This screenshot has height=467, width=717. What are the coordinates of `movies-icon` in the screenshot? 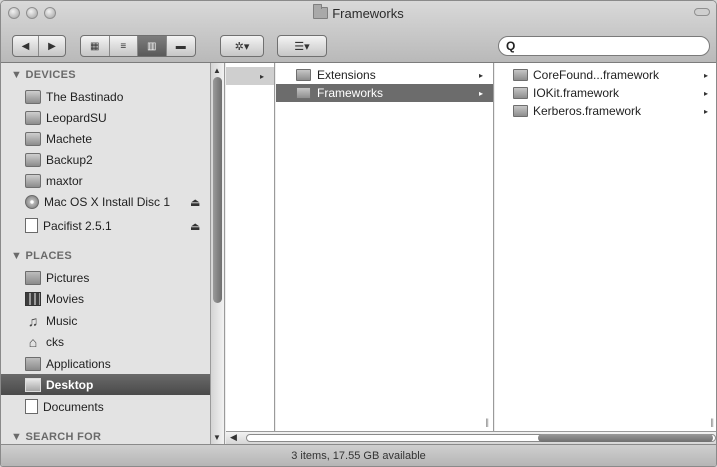 It's located at (33, 298).